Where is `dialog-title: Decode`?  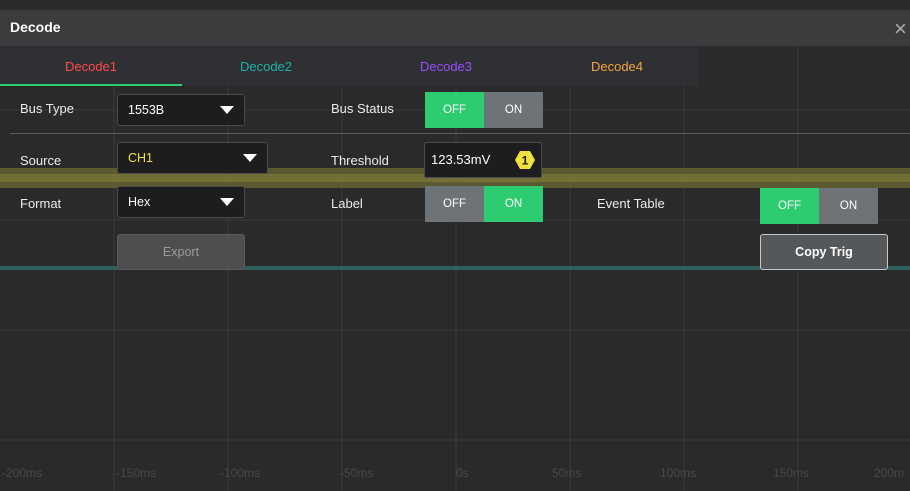 dialog-title: Decode is located at coordinates (35, 27).